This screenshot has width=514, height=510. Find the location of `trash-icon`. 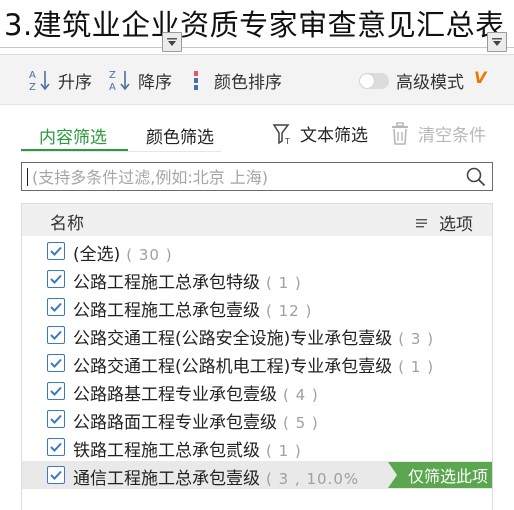

trash-icon is located at coordinates (400, 133).